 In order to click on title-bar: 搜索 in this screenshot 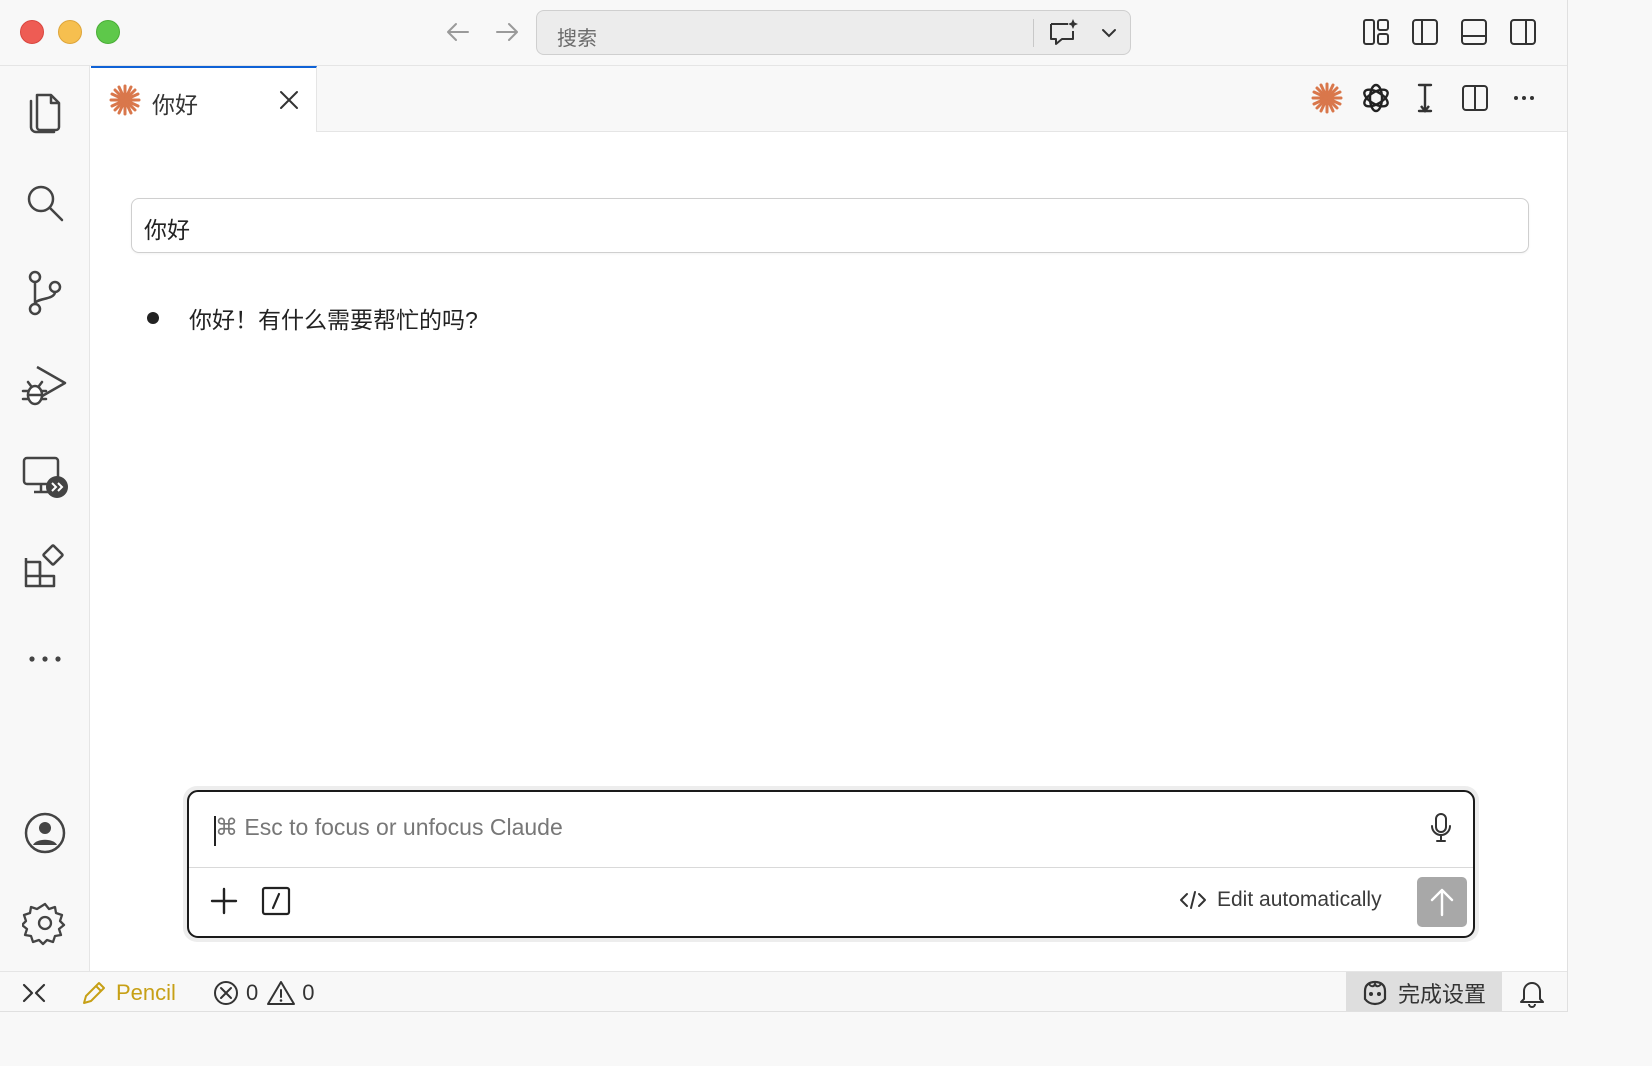, I will do `click(783, 33)`.